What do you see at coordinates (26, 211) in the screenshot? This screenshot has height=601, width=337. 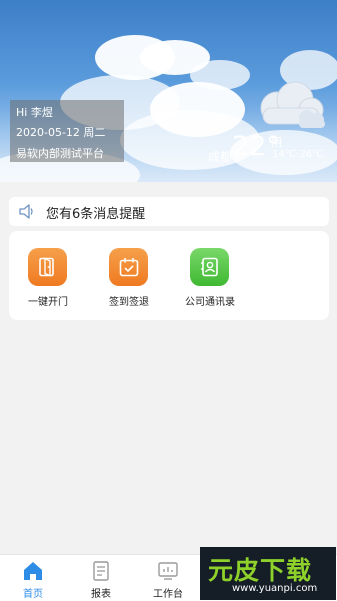 I see `speaker-icon` at bounding box center [26, 211].